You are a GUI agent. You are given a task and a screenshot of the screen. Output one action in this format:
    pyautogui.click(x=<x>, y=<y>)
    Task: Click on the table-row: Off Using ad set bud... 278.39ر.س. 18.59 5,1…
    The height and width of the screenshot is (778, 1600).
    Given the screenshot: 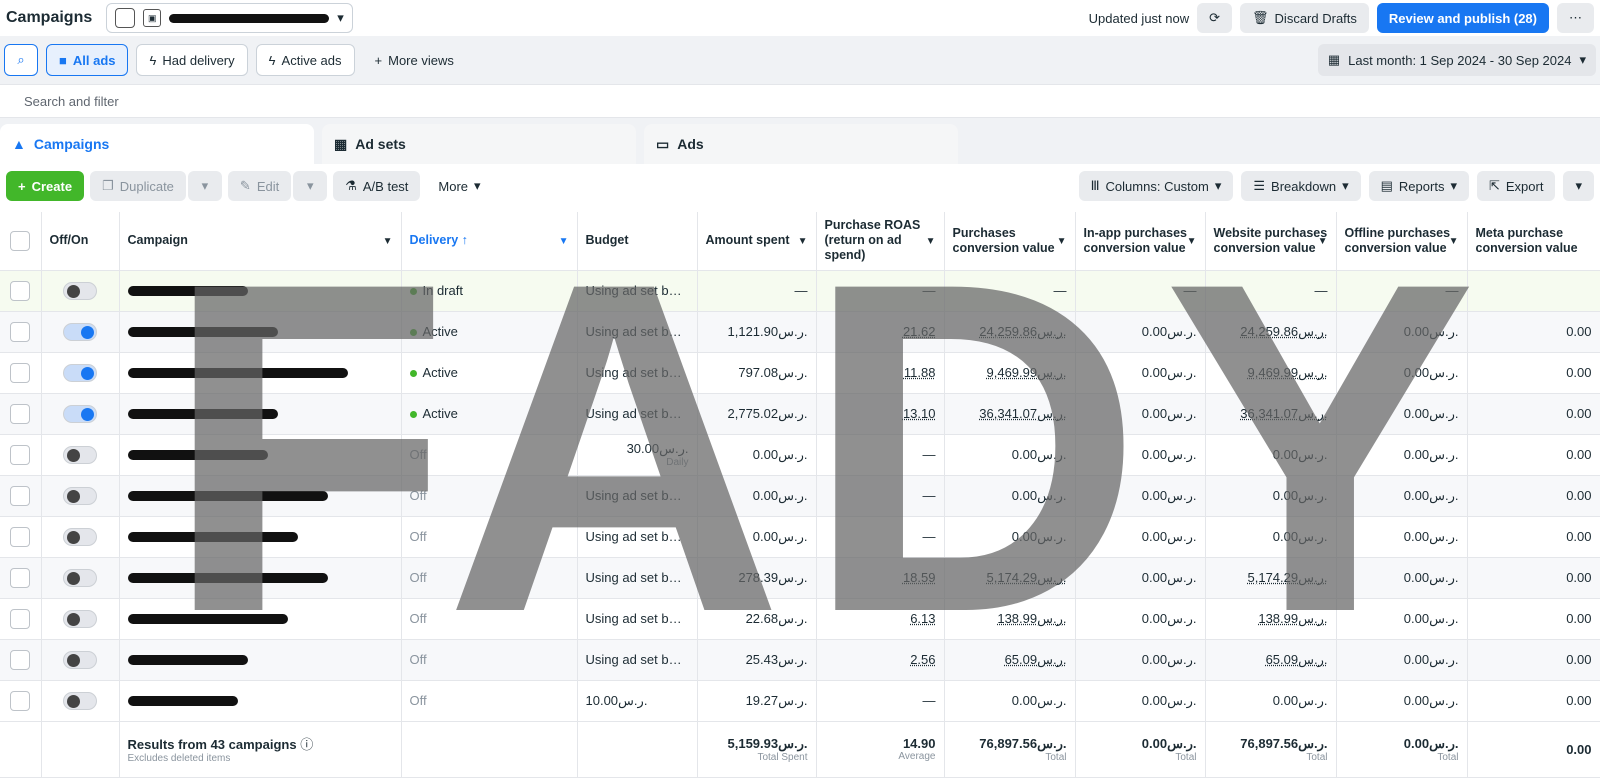 What is the action you would take?
    pyautogui.click(x=800, y=578)
    